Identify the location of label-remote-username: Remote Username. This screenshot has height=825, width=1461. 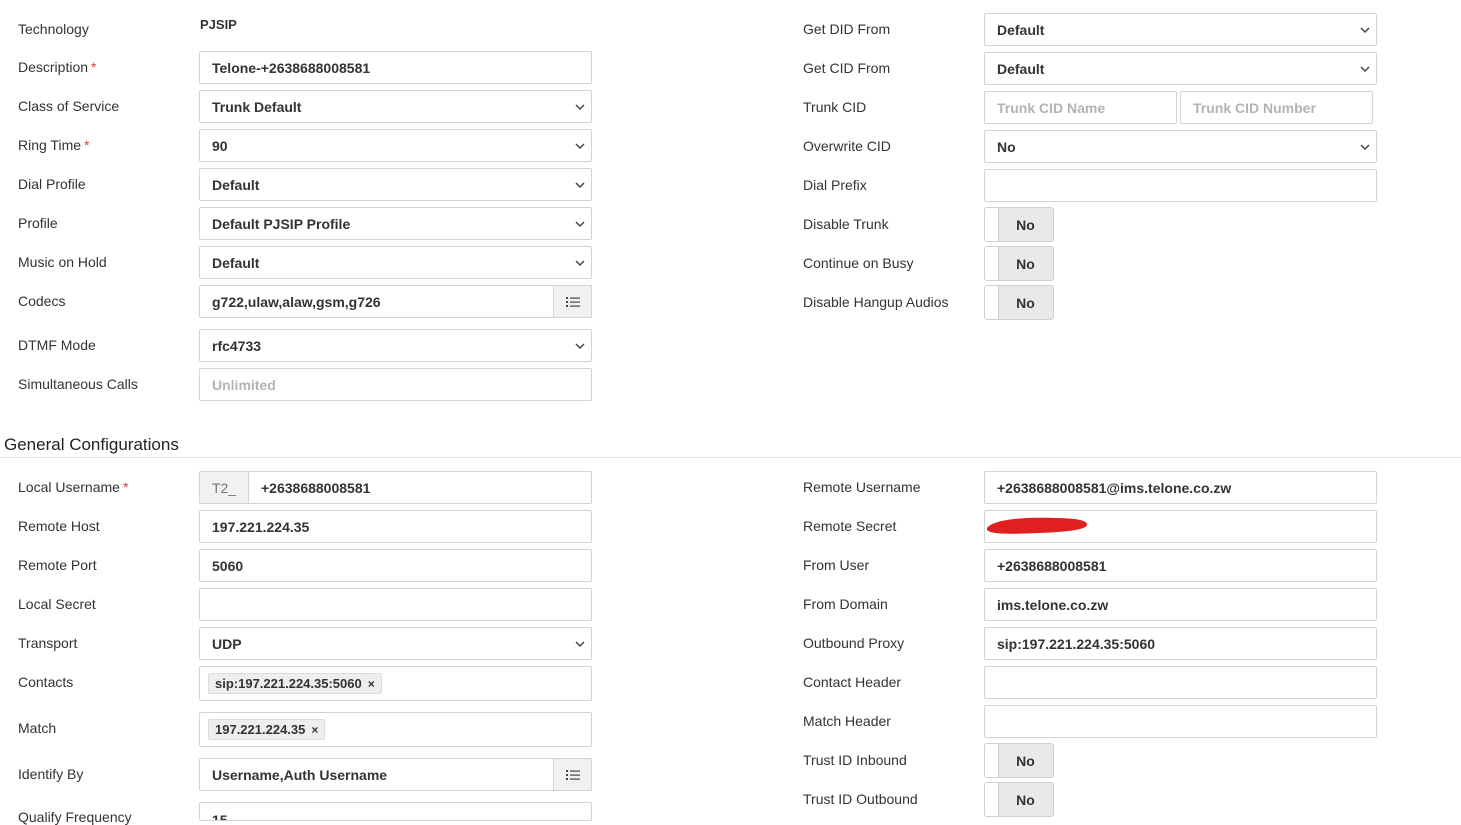
(862, 487).